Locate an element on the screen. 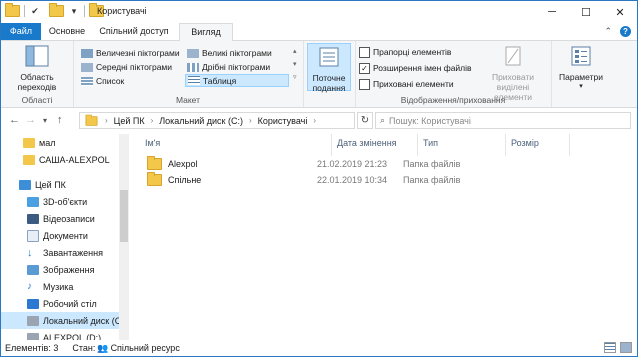 This screenshot has width=638, height=357. navigation-pane-icon is located at coordinates (37, 56).